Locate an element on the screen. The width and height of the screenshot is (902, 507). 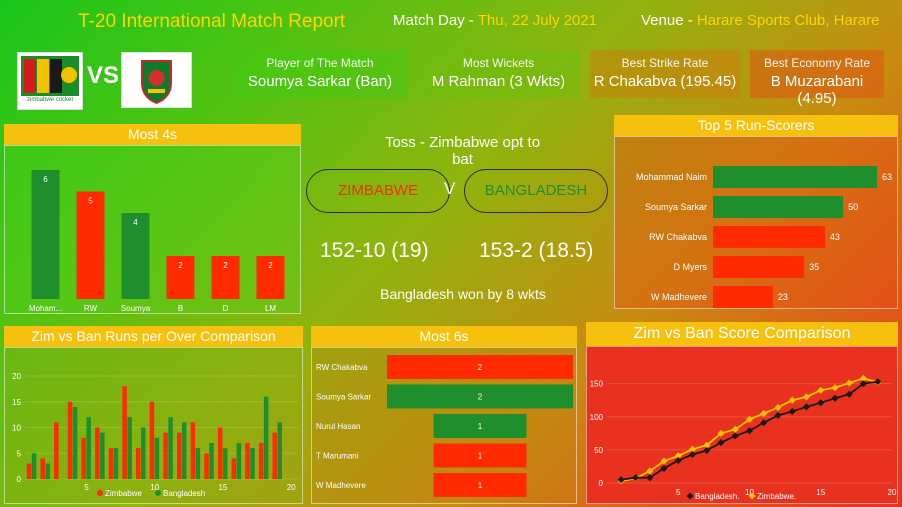
kpi-best-strike-rate: Best Strike Rate R Chakabva (195.45) is located at coordinates (665, 74).